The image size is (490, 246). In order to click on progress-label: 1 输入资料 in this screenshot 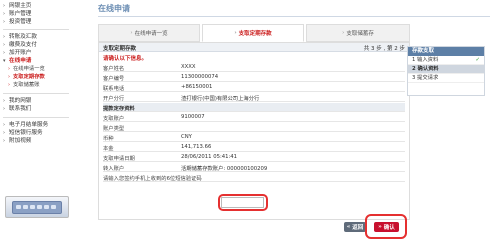, I will do `click(425, 60)`.